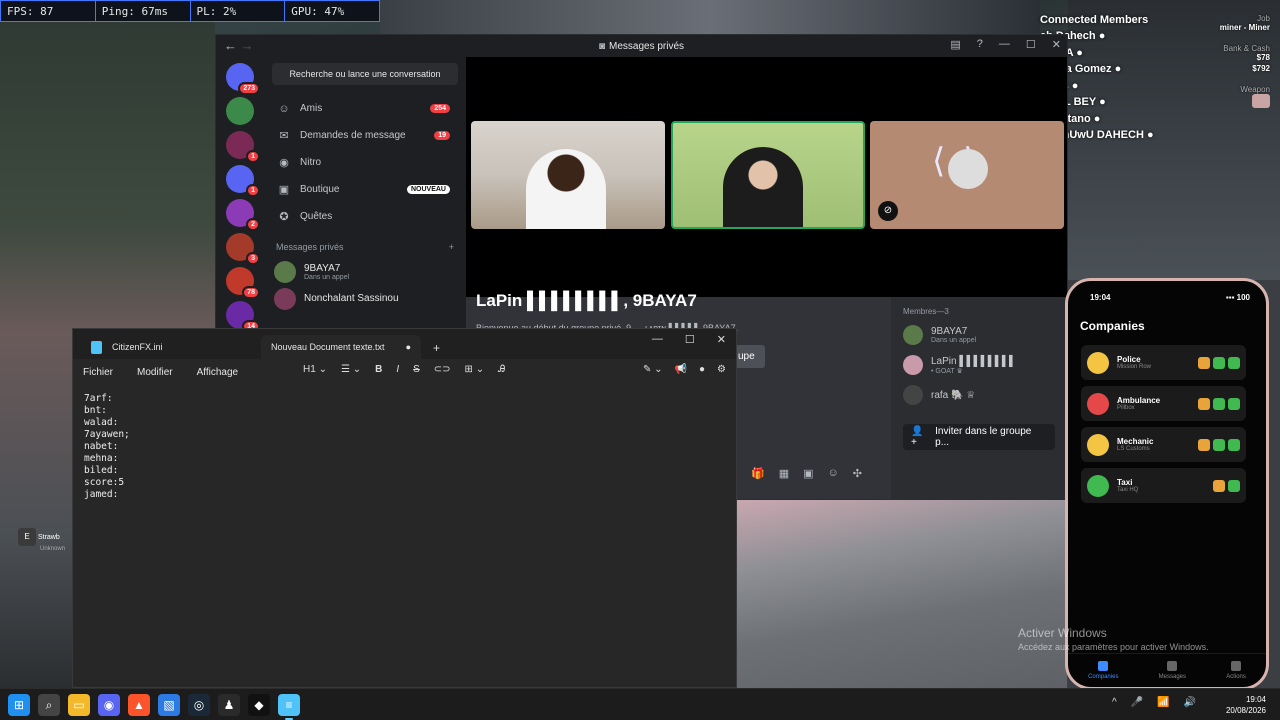  Describe the element at coordinates (365, 189) in the screenshot. I see `nav-item-boutique: ▣ Boutique NOUVEAU` at that location.